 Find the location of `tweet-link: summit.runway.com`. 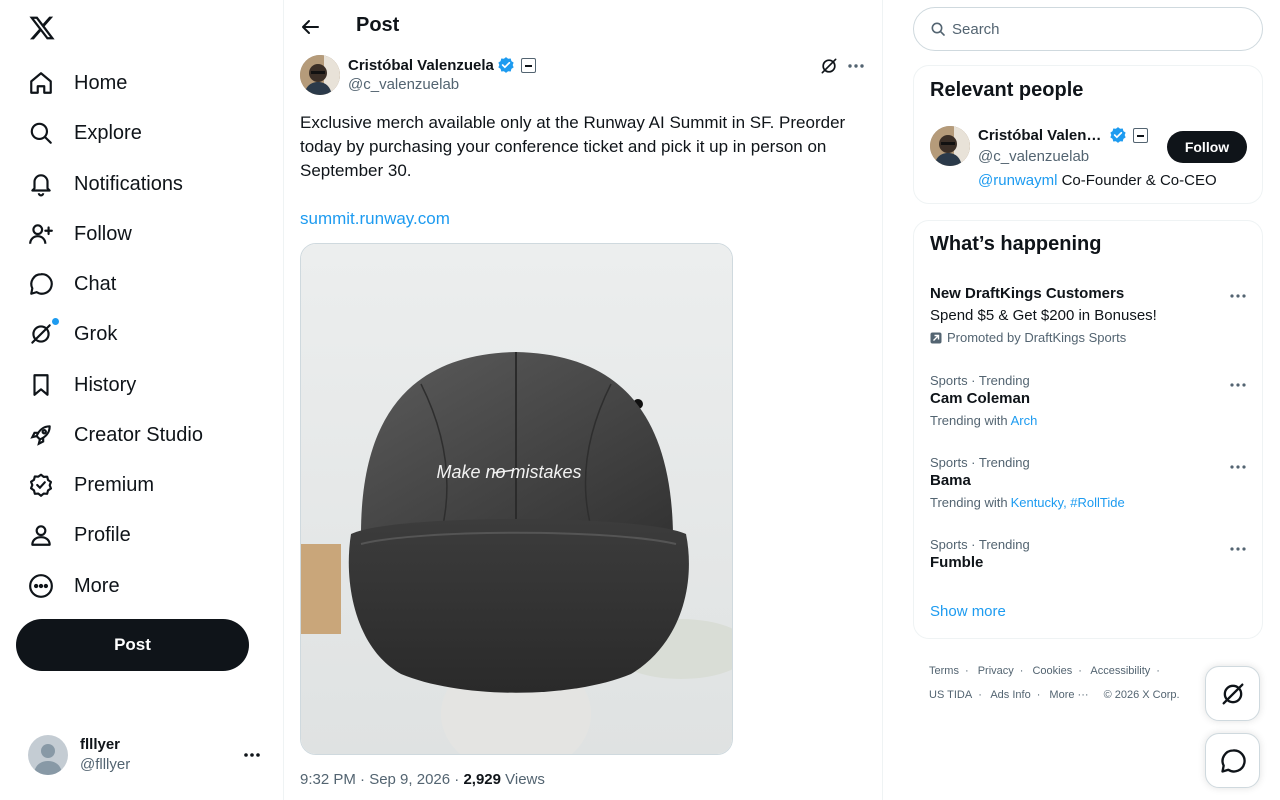

tweet-link: summit.runway.com is located at coordinates (375, 219).